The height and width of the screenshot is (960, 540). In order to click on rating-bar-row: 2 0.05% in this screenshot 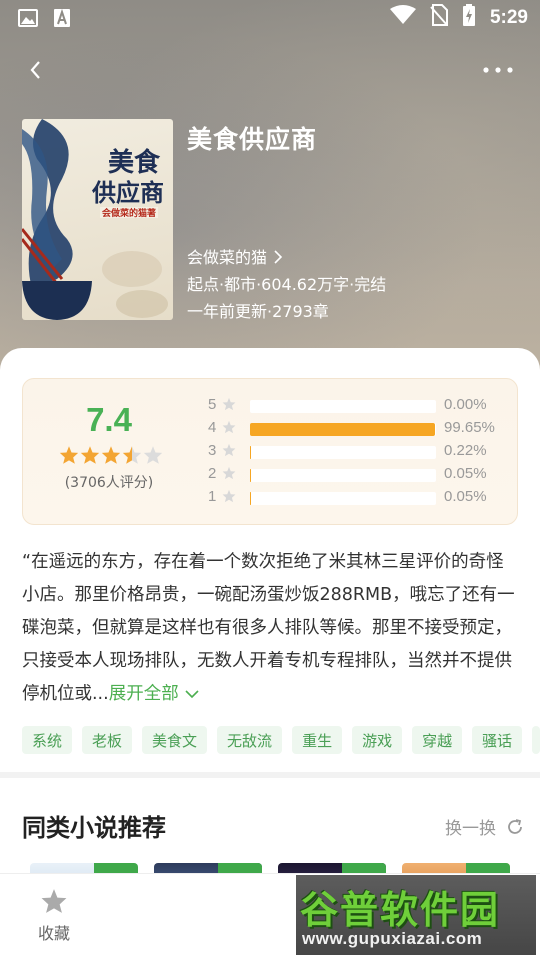, I will do `click(358, 476)`.